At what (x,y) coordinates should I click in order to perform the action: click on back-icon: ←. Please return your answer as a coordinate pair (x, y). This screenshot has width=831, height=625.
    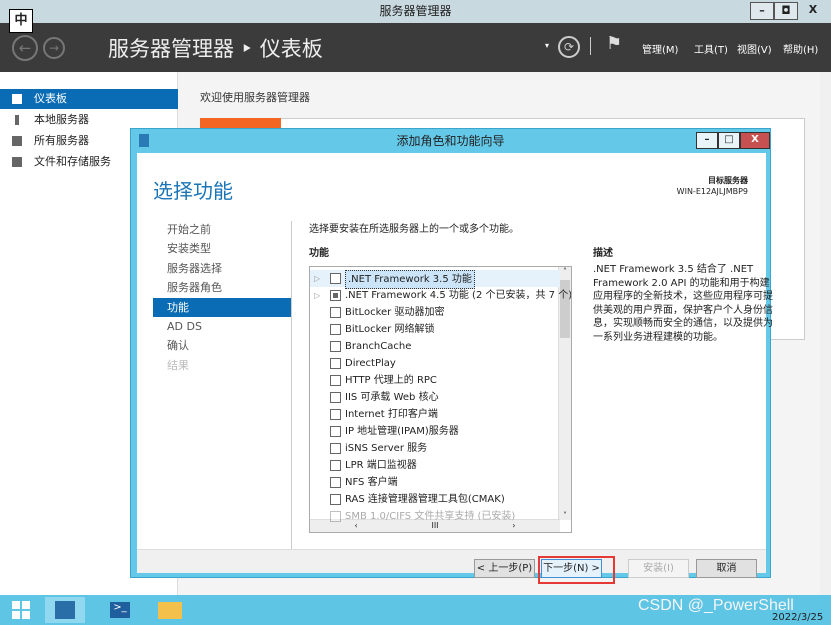
    Looking at the image, I should click on (25, 48).